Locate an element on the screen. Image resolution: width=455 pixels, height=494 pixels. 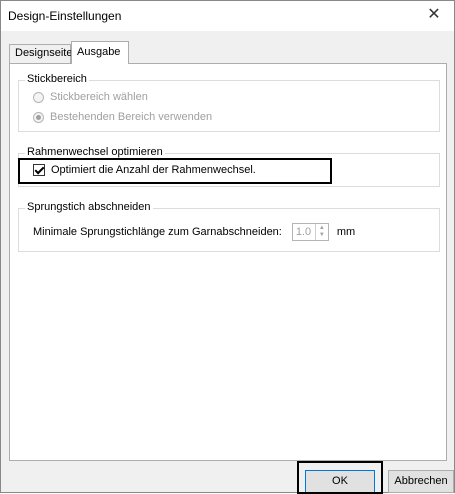
close-icon: ✕ is located at coordinates (434, 16).